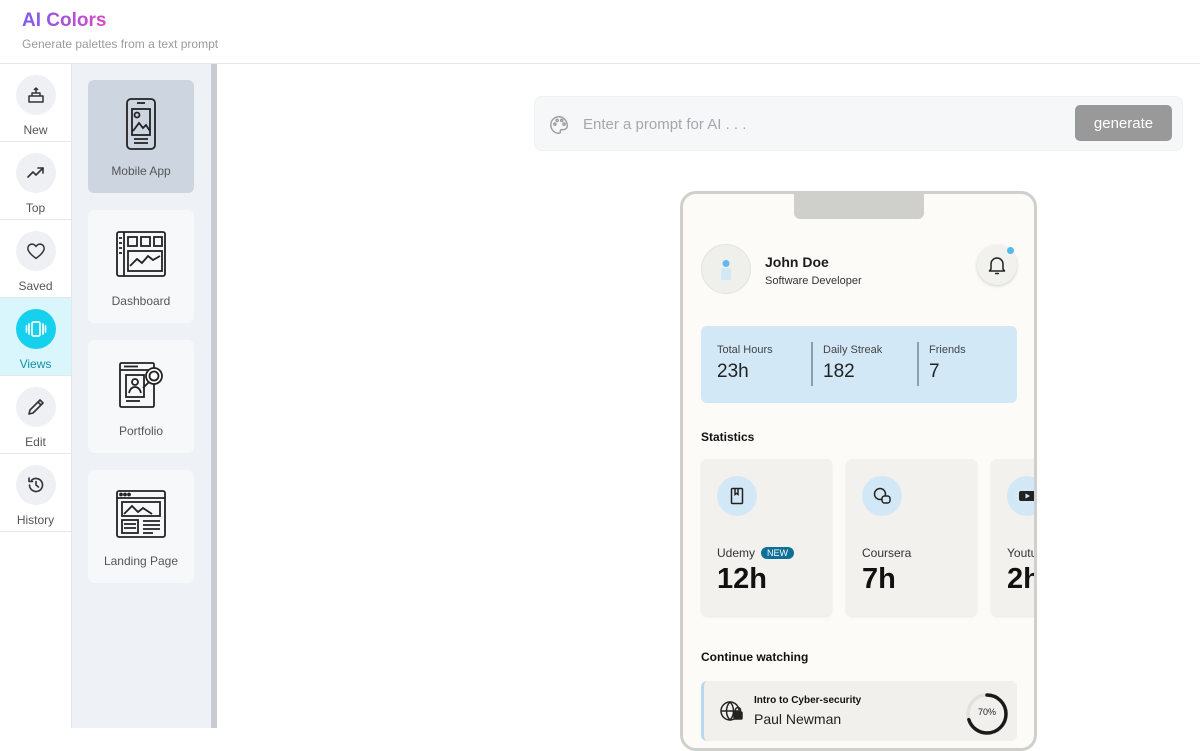 The height and width of the screenshot is (751, 1200). Describe the element at coordinates (778, 553) in the screenshot. I see `new-badge: NEW` at that location.